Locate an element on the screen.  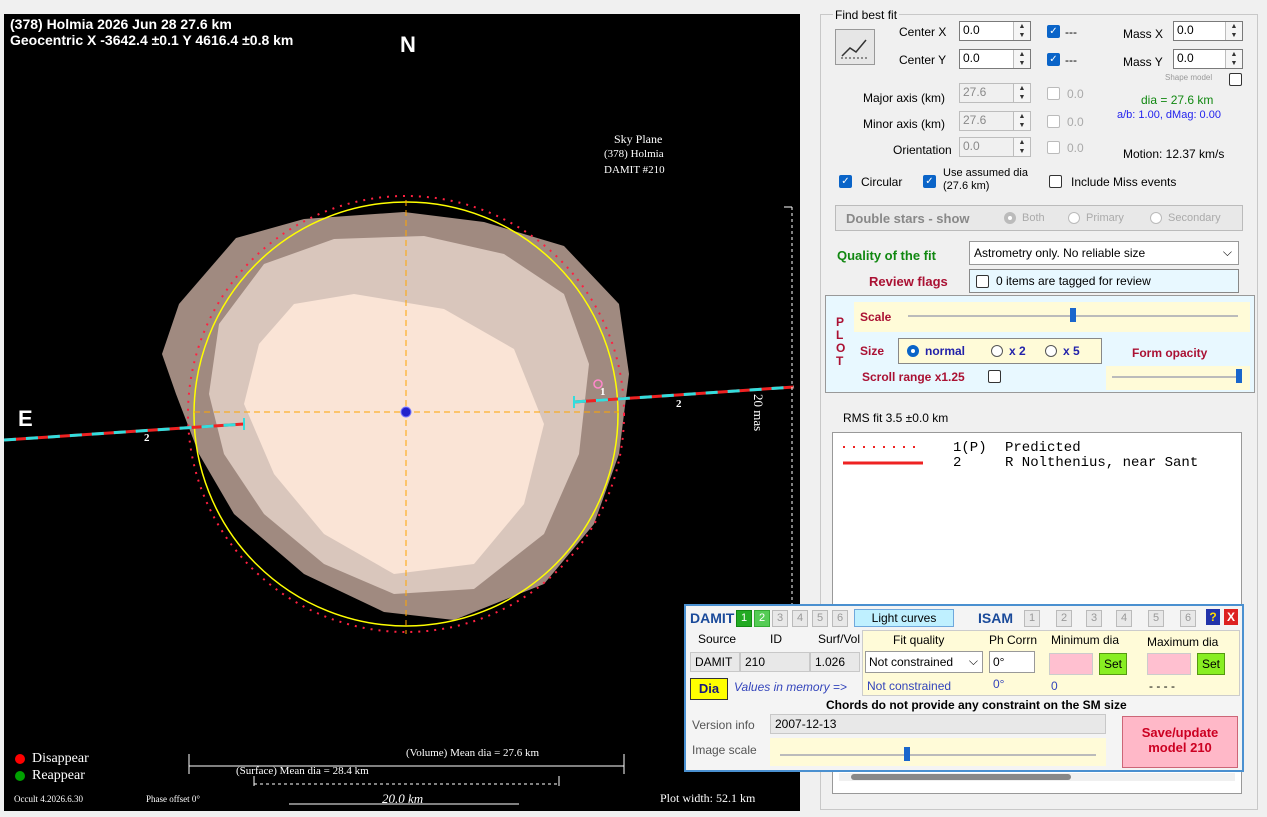
legend-disappear: Disappear is located at coordinates (60, 758).